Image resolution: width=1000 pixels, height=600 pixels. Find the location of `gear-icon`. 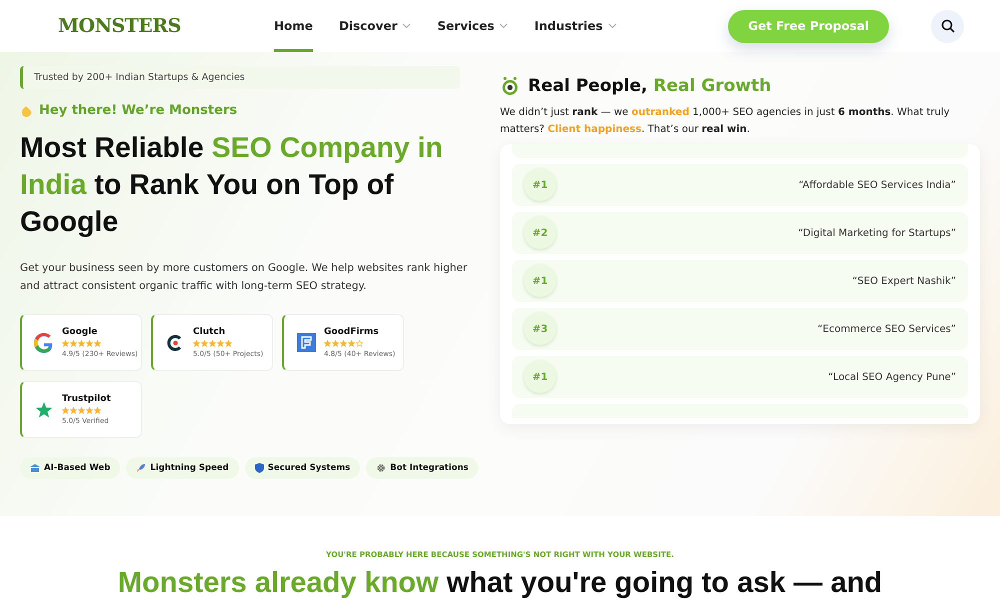

gear-icon is located at coordinates (381, 468).